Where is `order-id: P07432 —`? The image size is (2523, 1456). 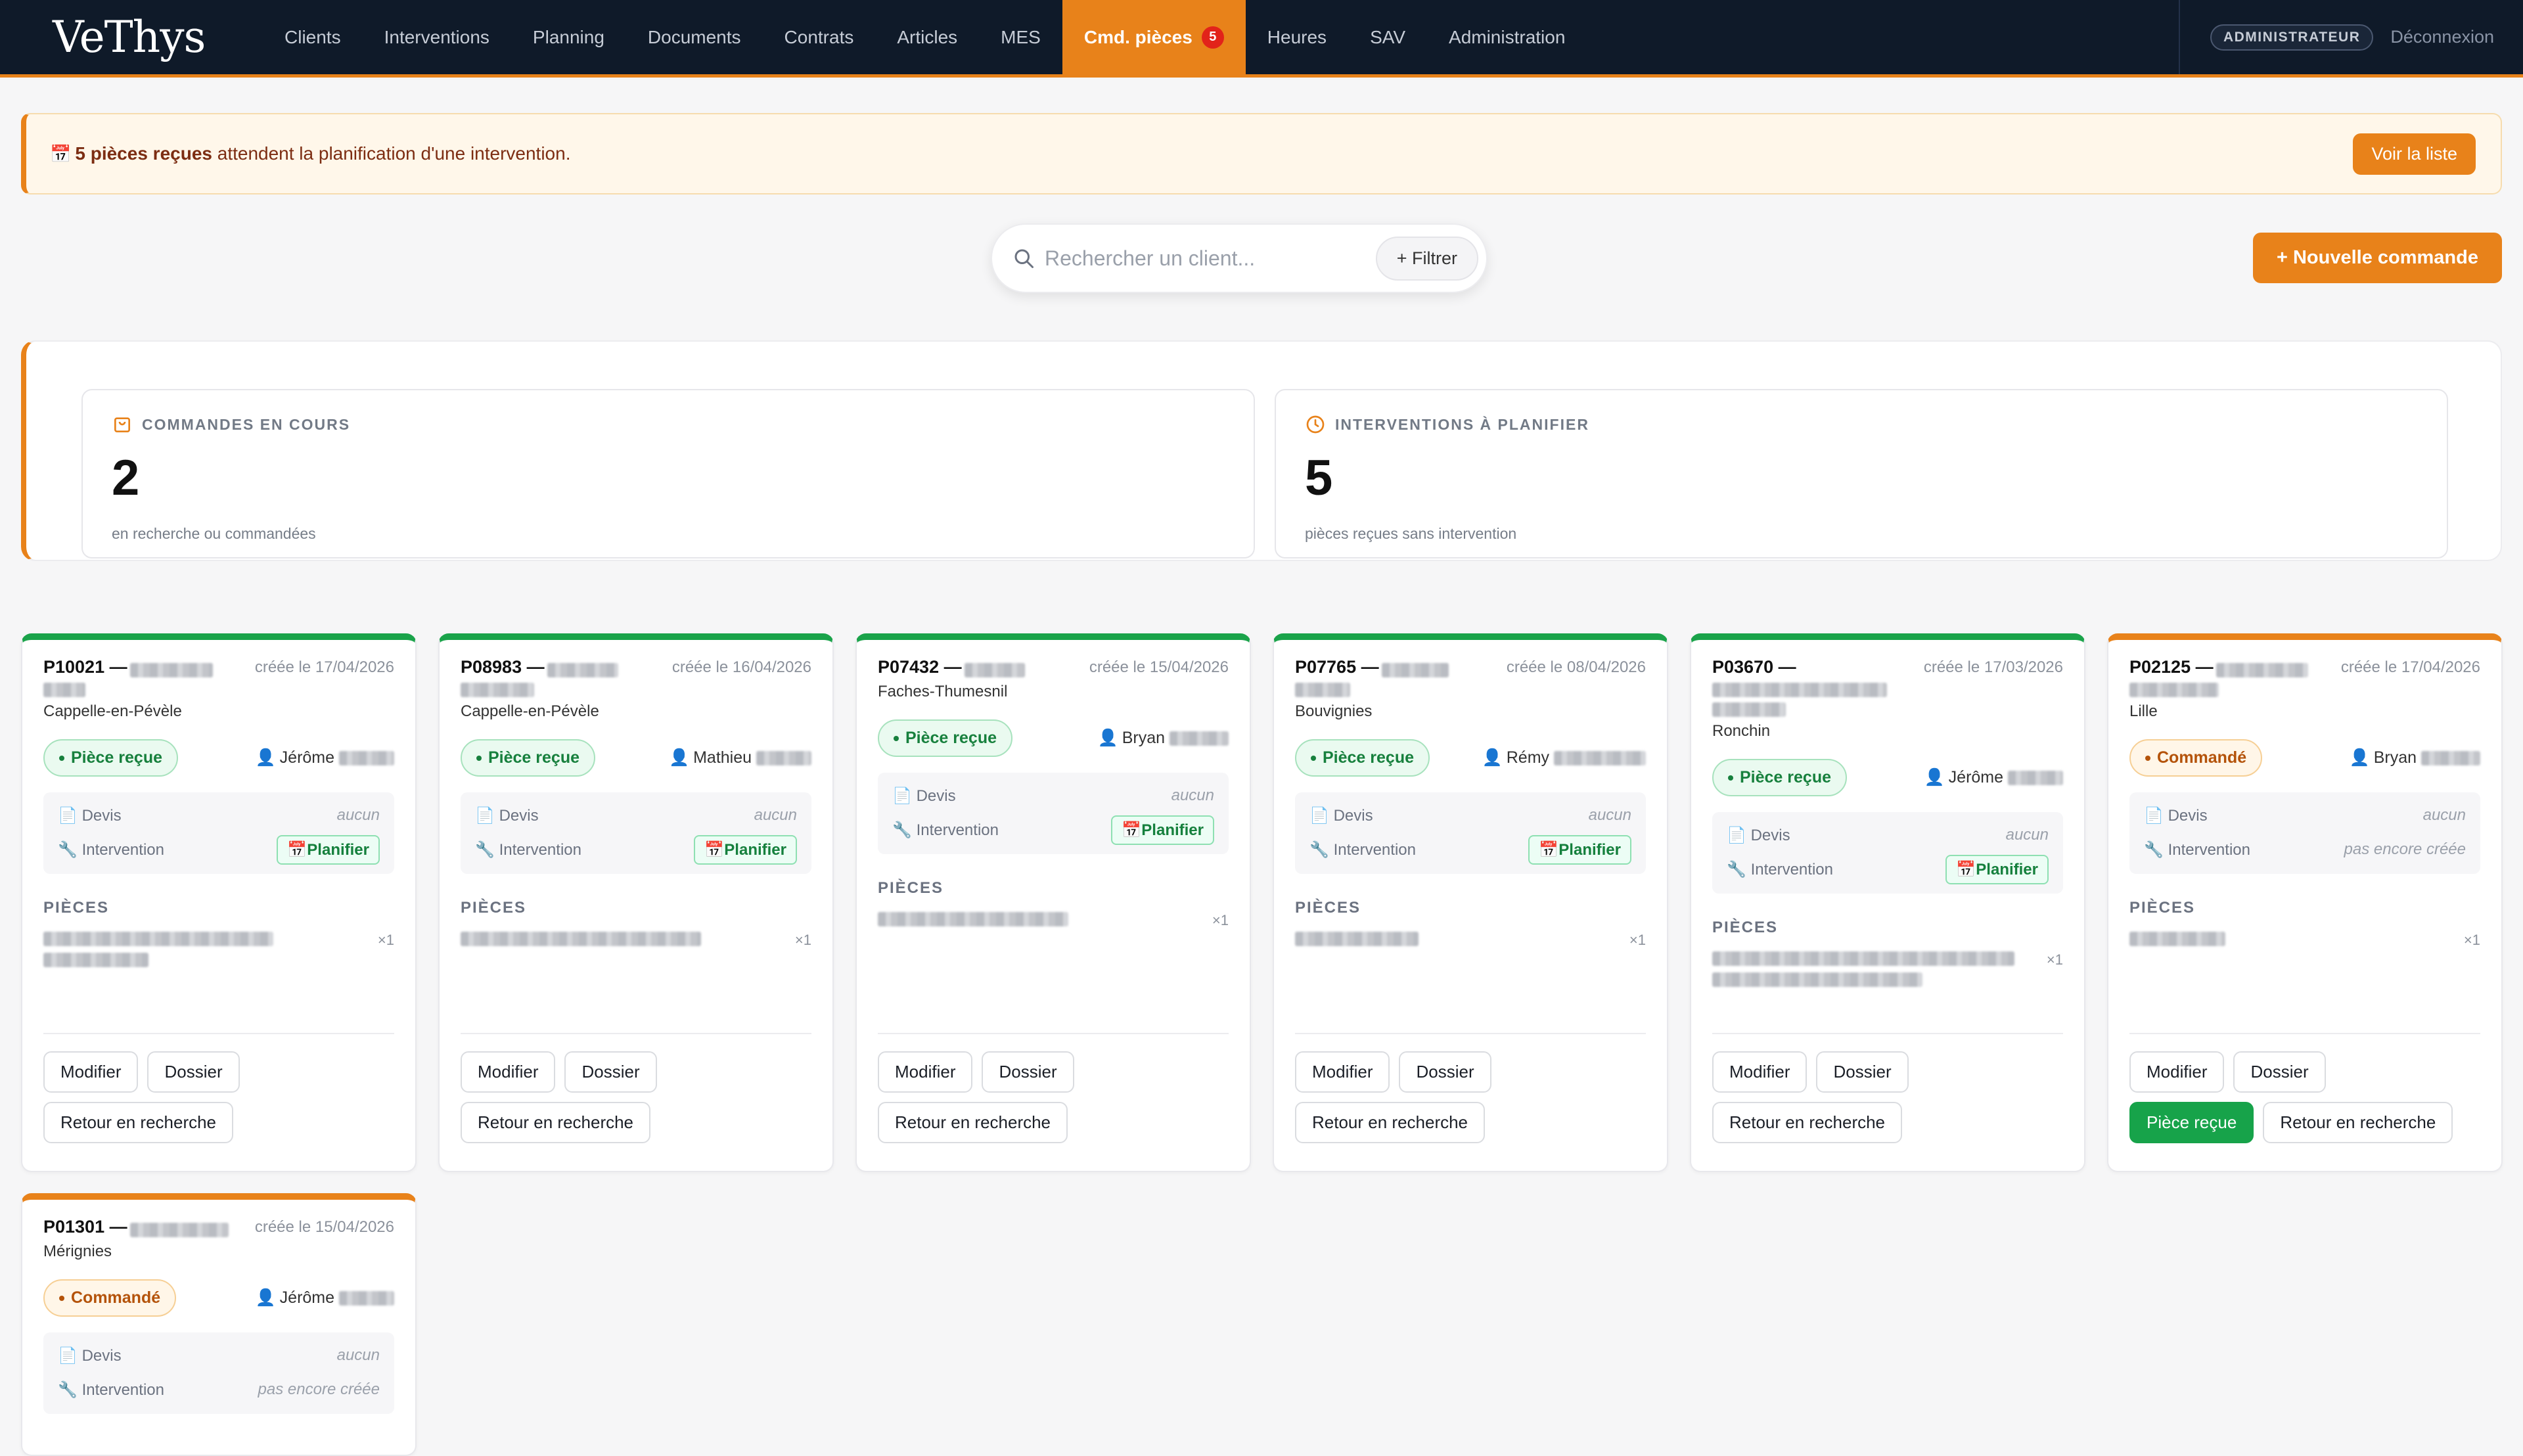 order-id: P07432 — is located at coordinates (920, 667).